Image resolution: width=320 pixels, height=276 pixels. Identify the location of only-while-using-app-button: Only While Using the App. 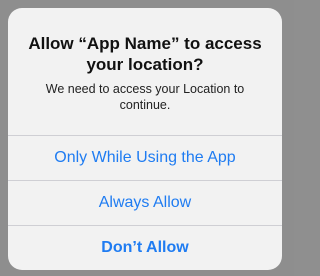
(145, 158).